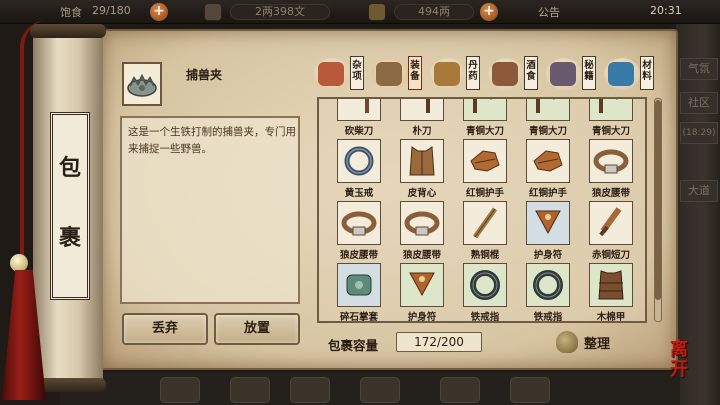 This screenshot has width=720, height=405. Describe the element at coordinates (621, 74) in the screenshot. I see `material-crystal-icon` at that location.